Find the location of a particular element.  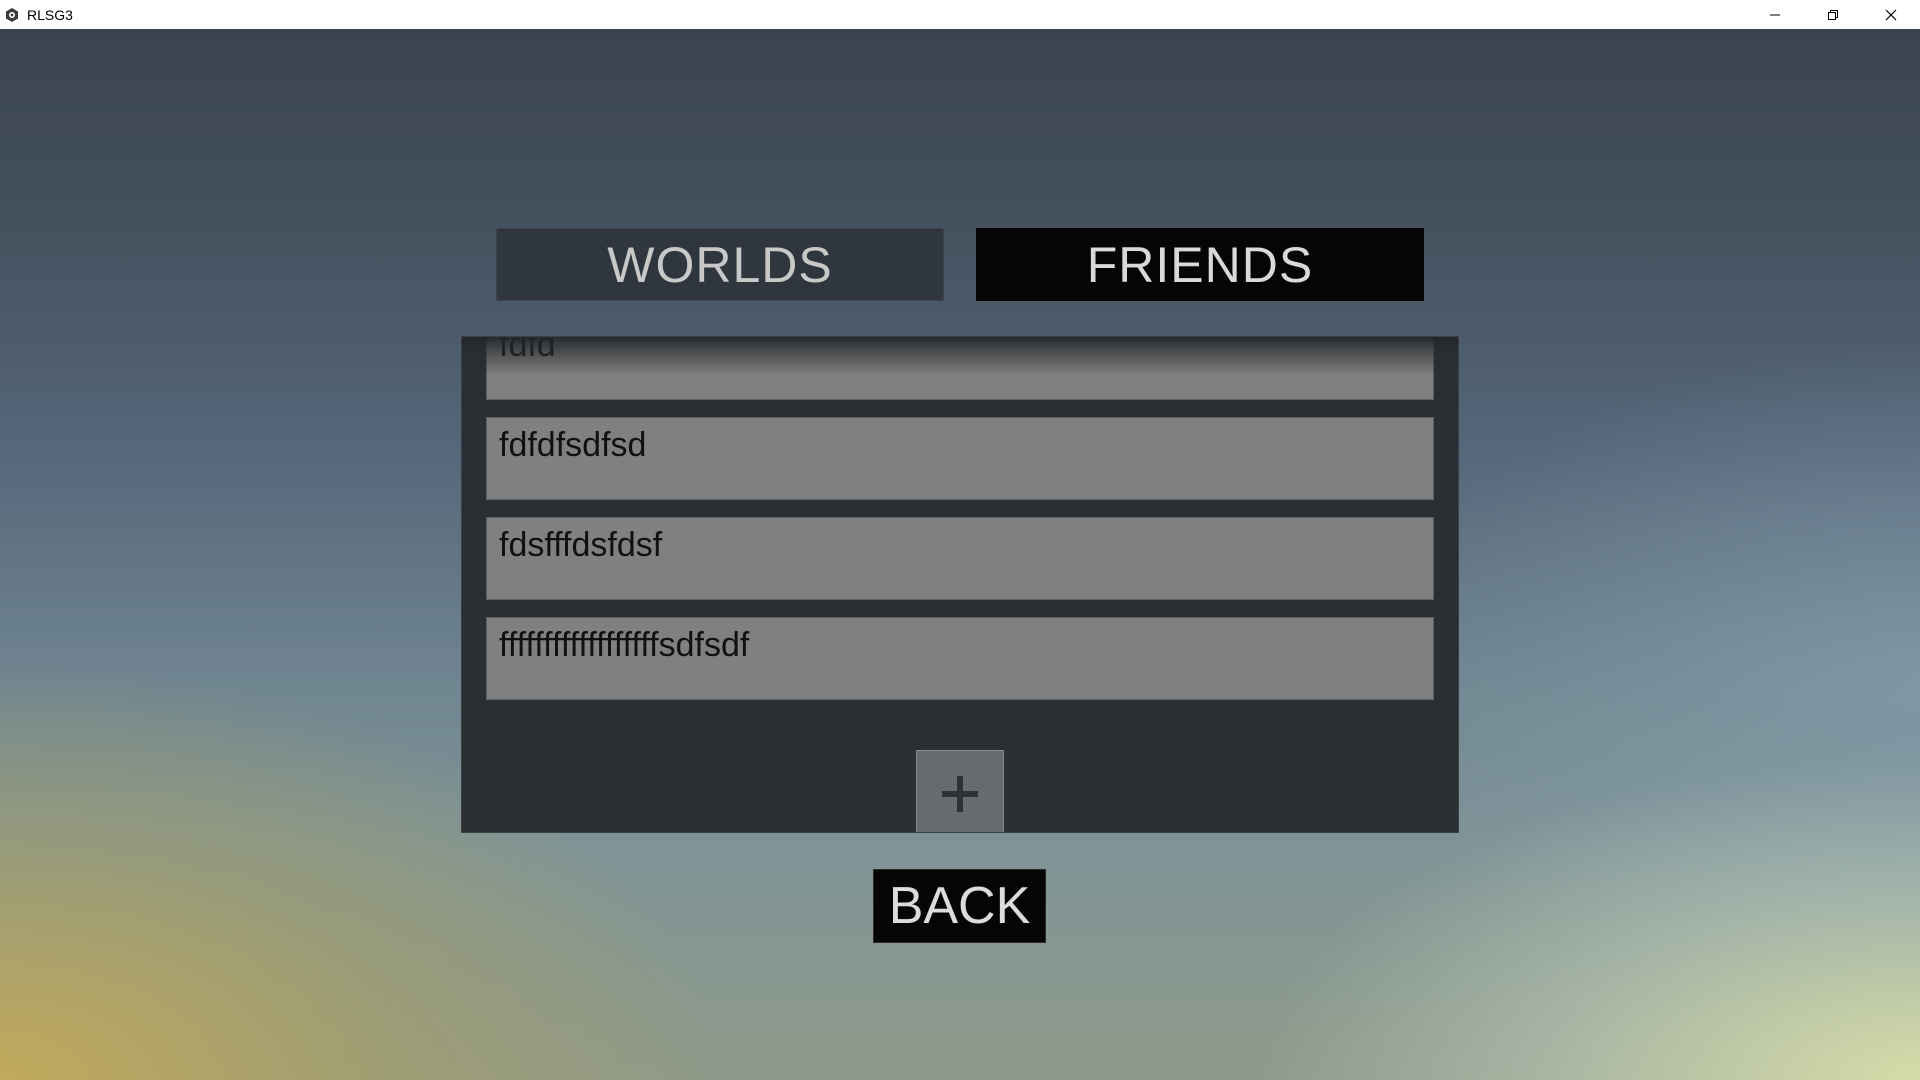

restore-icon is located at coordinates (1833, 14).